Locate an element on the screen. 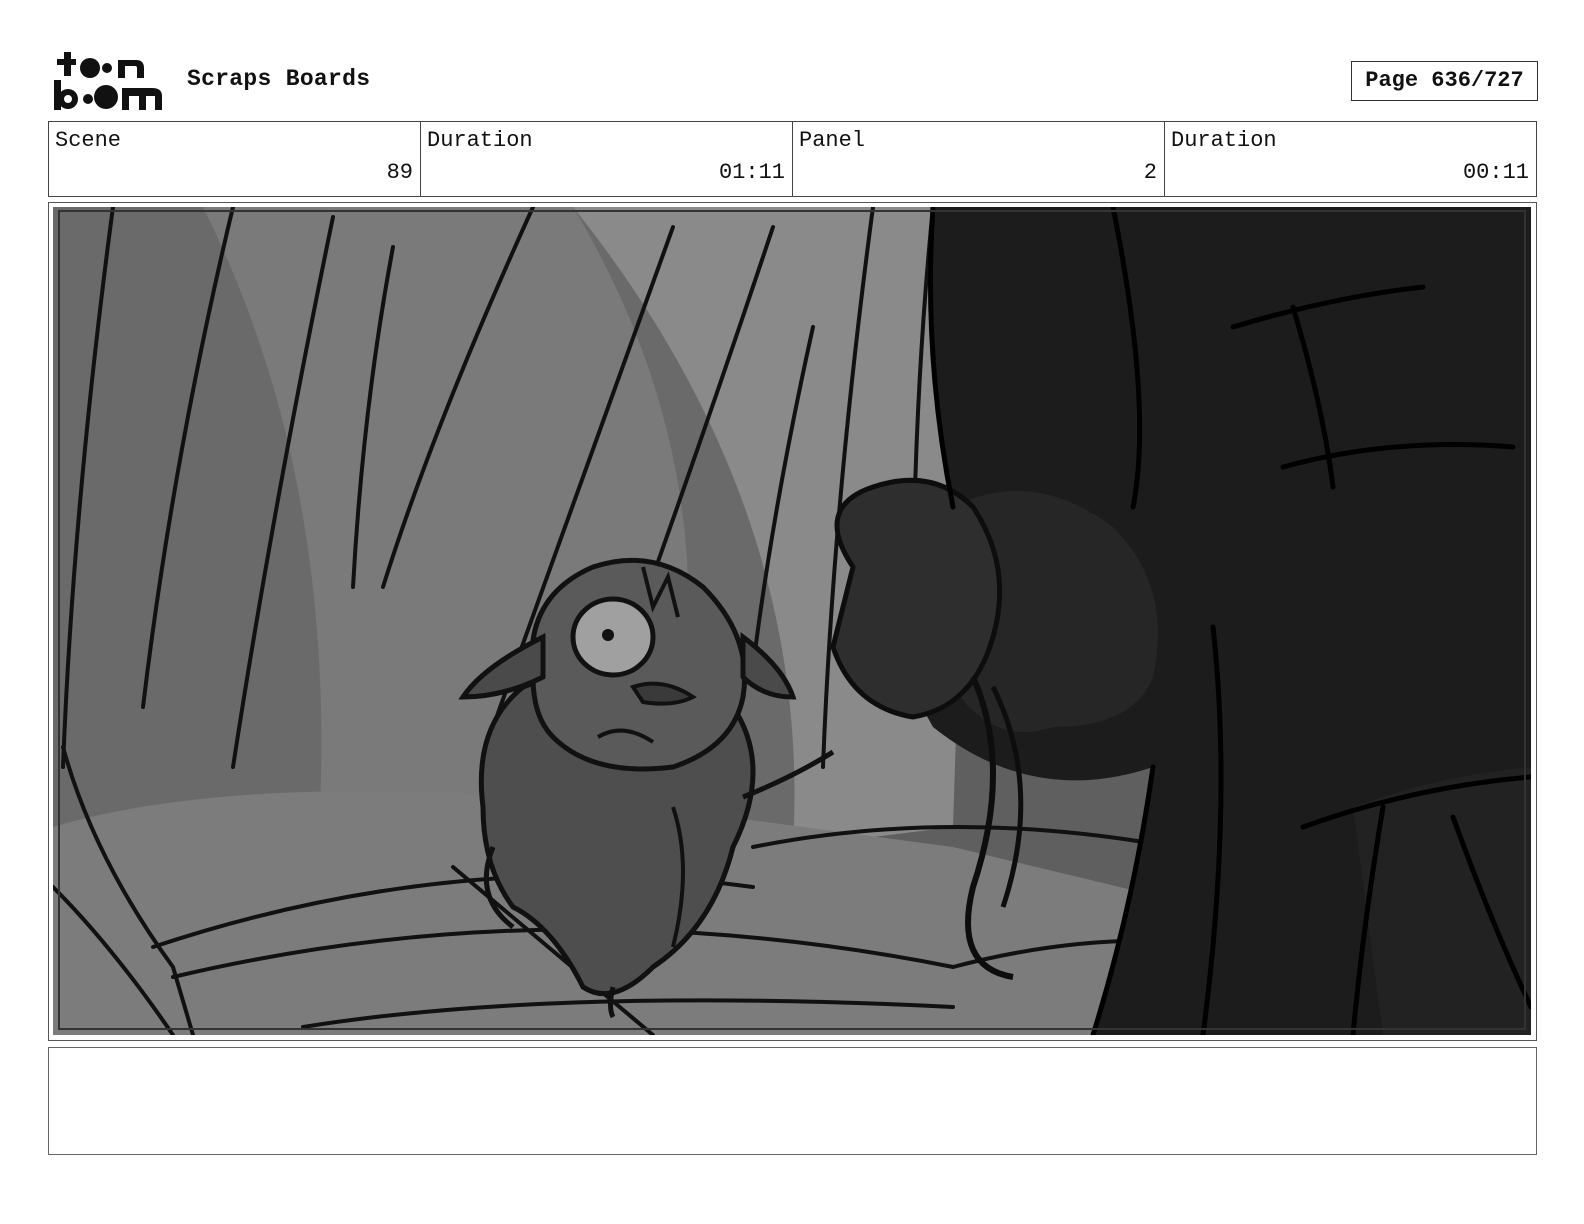 The image size is (1584, 1224). panel-value: 2 is located at coordinates (1150, 172).